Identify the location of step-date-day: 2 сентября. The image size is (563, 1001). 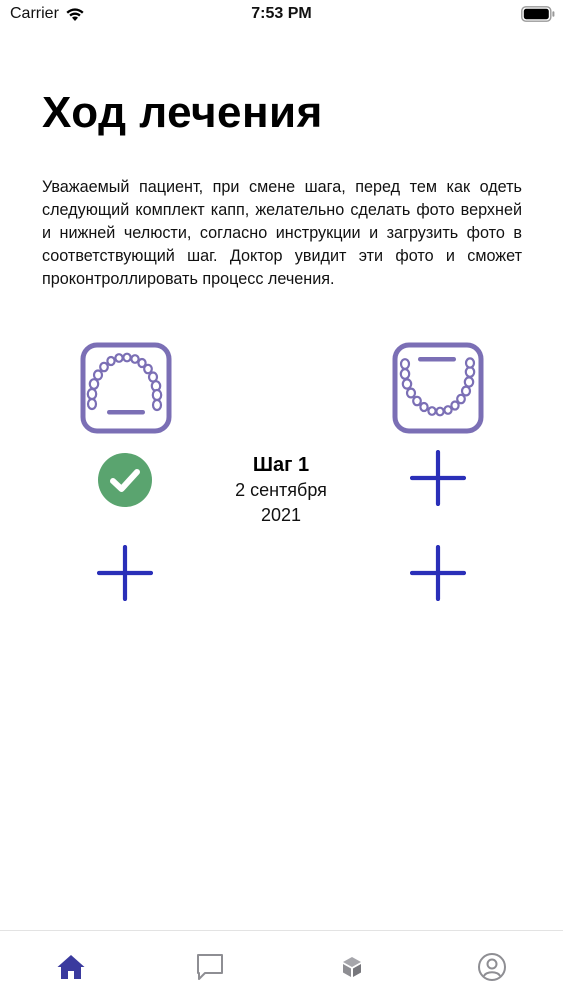
(281, 490).